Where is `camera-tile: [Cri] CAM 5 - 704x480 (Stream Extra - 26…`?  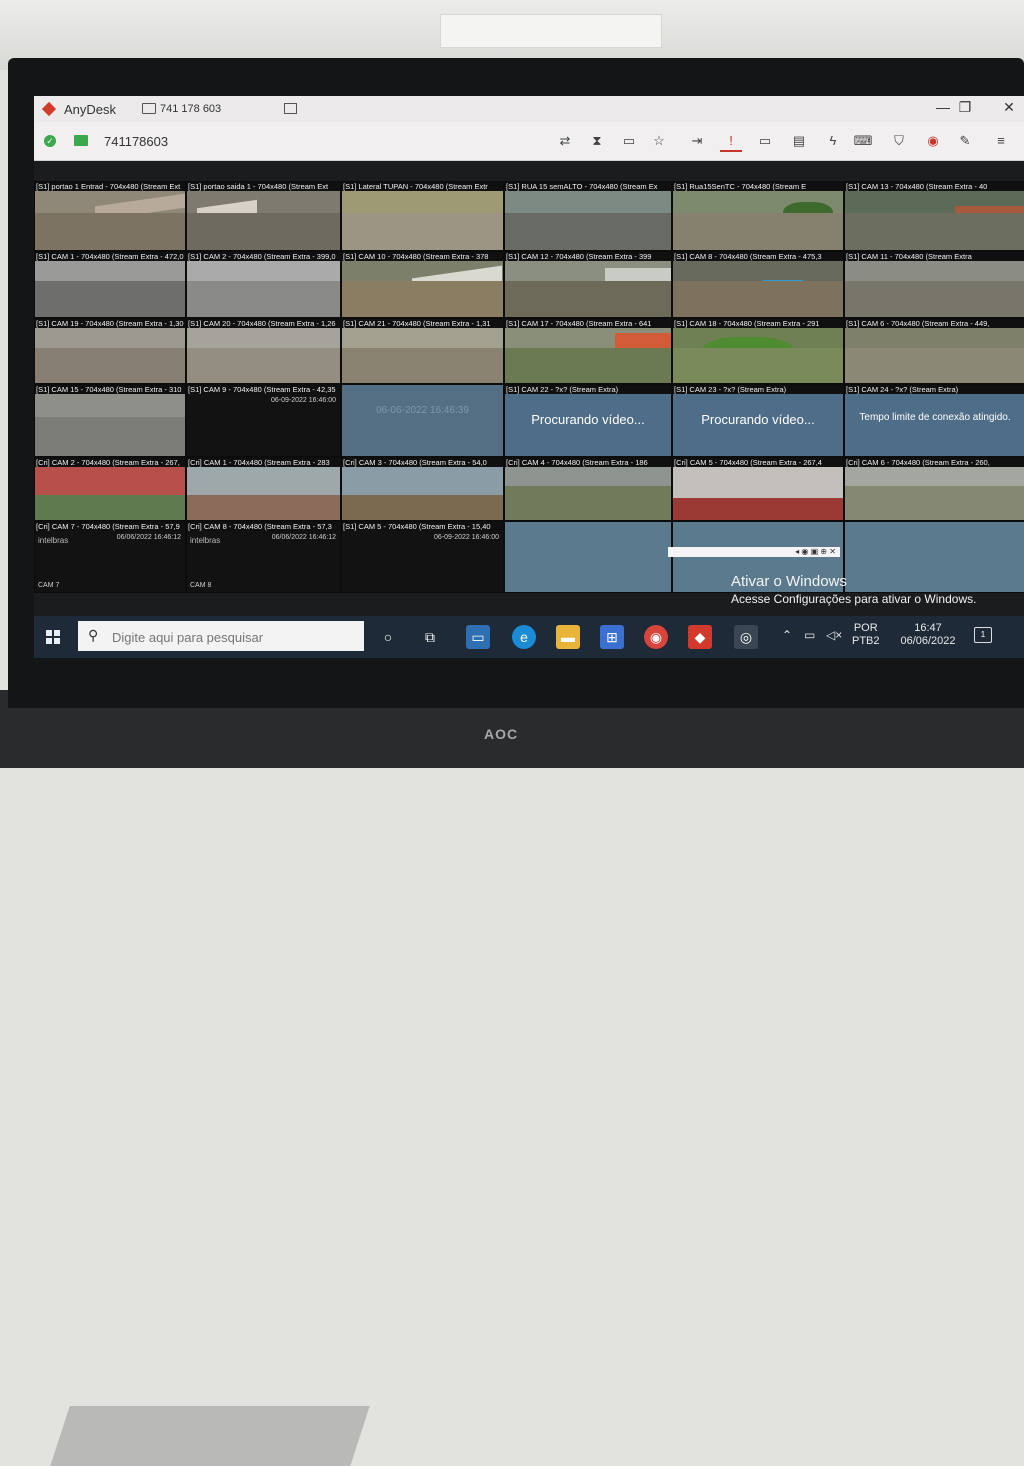 camera-tile: [Cri] CAM 5 - 704x480 (Stream Extra - 26… is located at coordinates (758, 489).